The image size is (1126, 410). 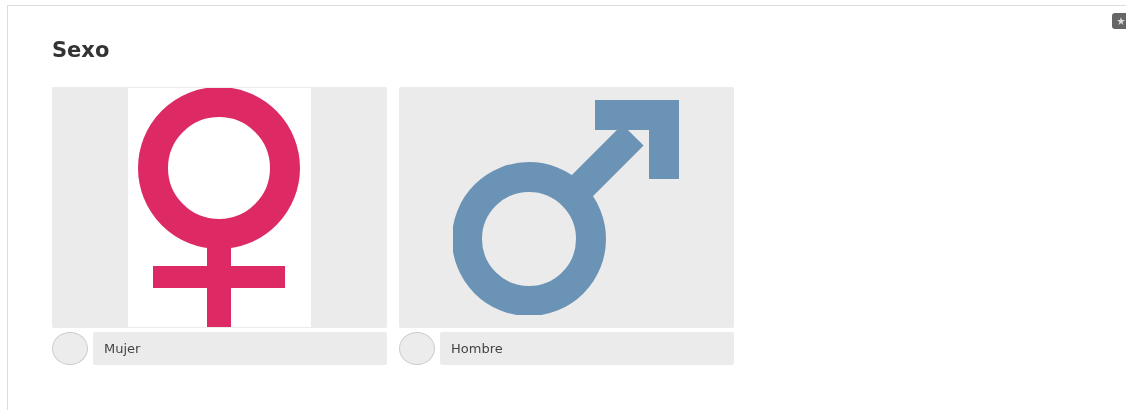 I want to click on male-symbol-icon, so click(x=566, y=208).